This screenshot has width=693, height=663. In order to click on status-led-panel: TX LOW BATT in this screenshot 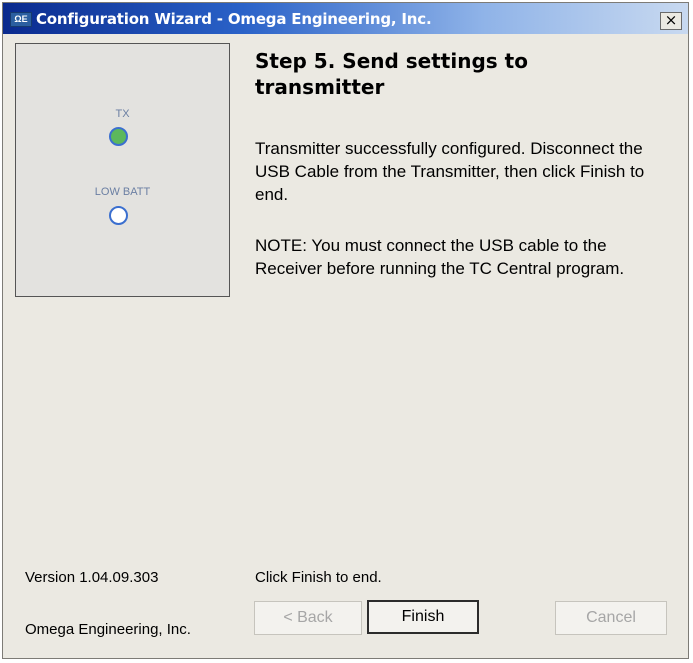, I will do `click(122, 170)`.